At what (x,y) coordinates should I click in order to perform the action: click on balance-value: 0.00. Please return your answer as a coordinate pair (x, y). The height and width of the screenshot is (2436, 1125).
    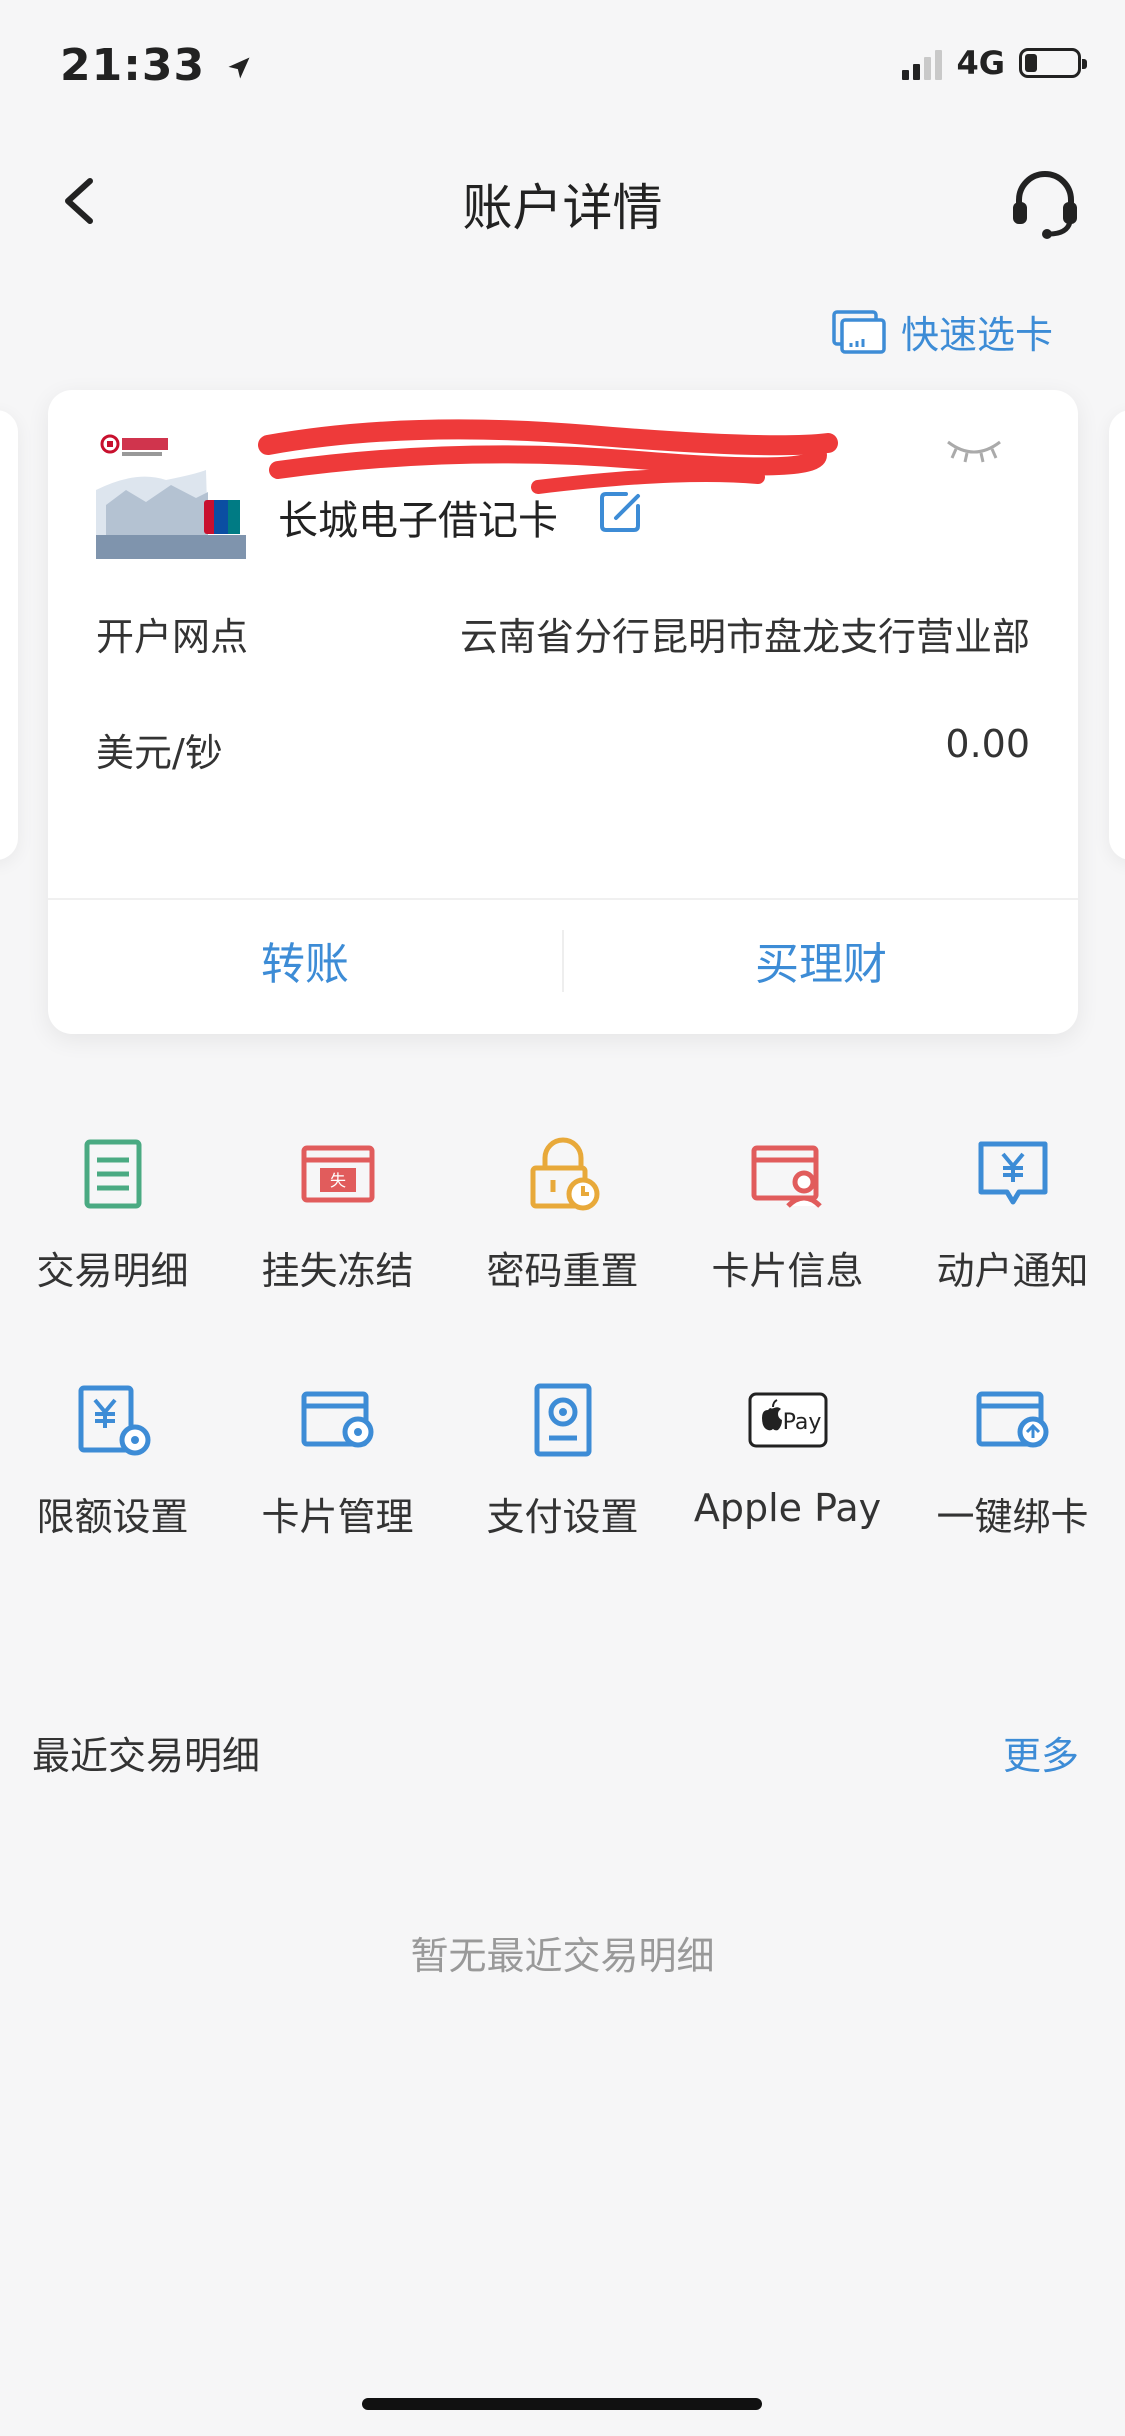
    Looking at the image, I should click on (987, 744).